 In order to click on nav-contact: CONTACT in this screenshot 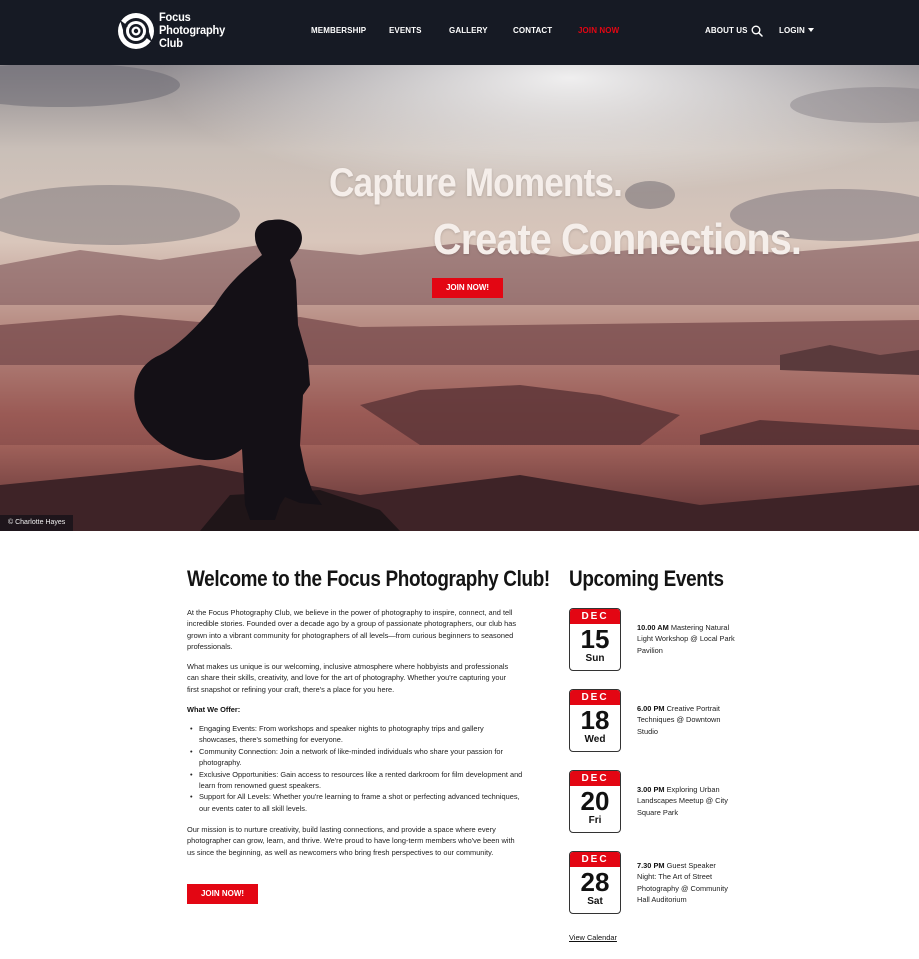, I will do `click(532, 30)`.